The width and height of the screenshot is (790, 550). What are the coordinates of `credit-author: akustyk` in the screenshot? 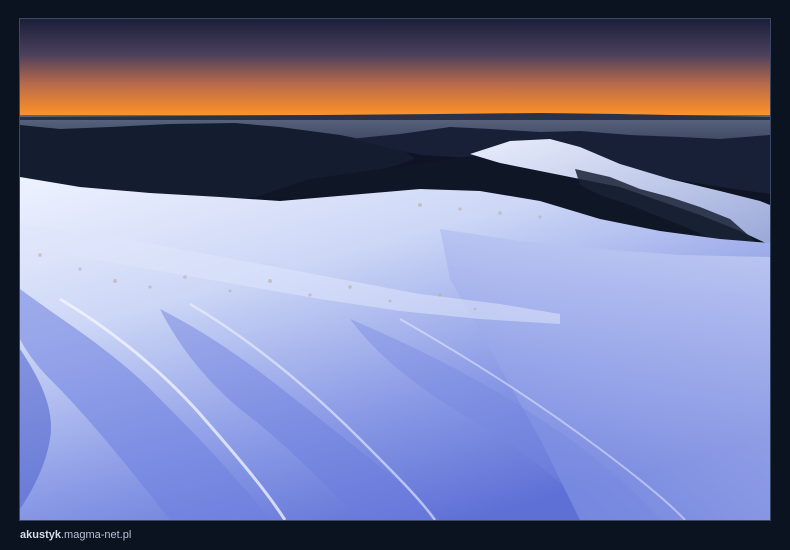 It's located at (40, 535).